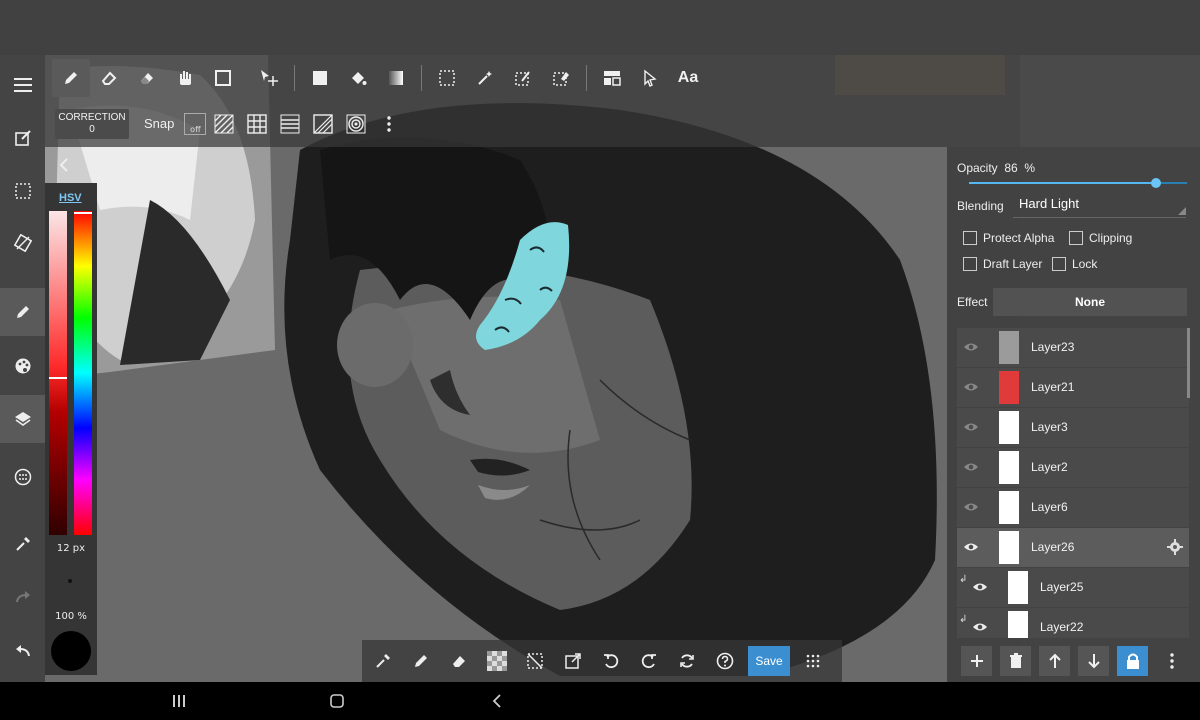  I want to click on layer-row: Layer3, so click(1073, 427).